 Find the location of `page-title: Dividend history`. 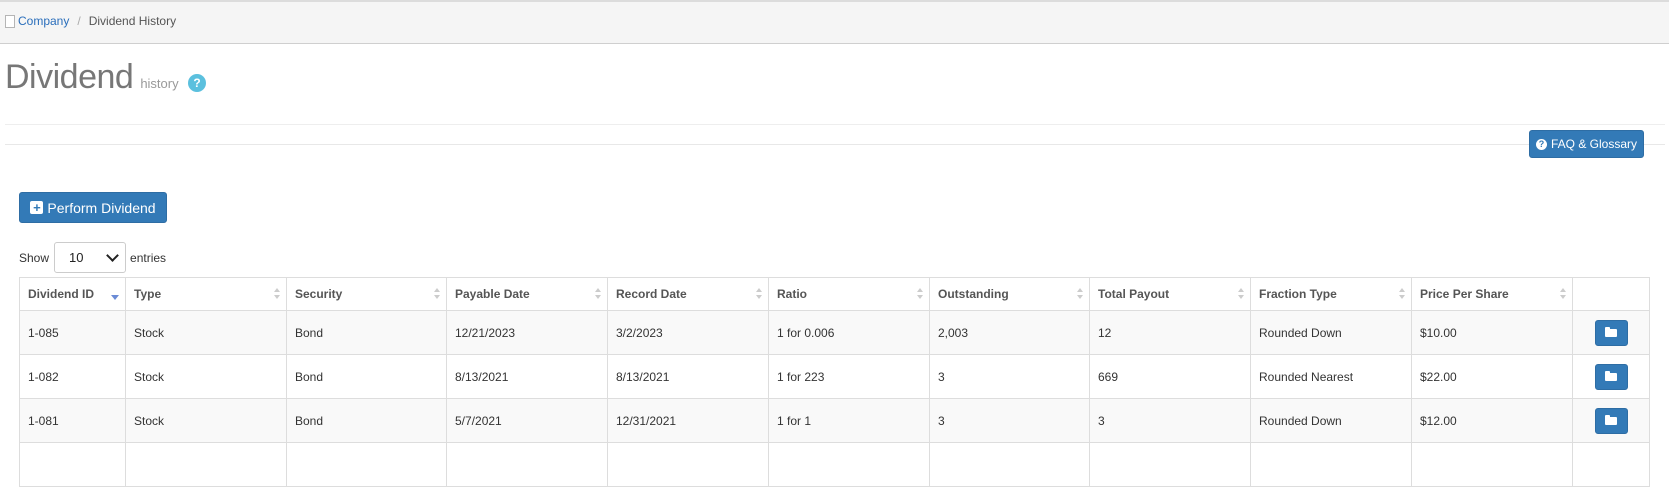

page-title: Dividend history is located at coordinates (92, 77).